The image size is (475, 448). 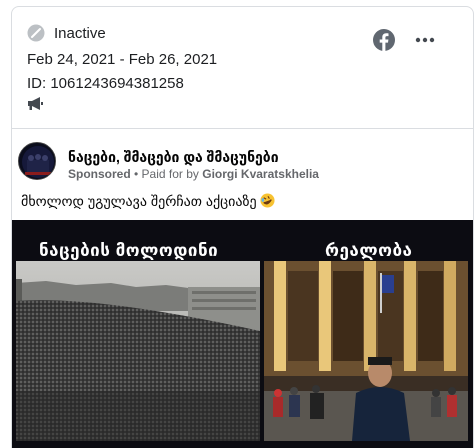 I want to click on caption-text: მხოლოდ უგულავა შერჩათ აქციაზე, so click(x=139, y=201).